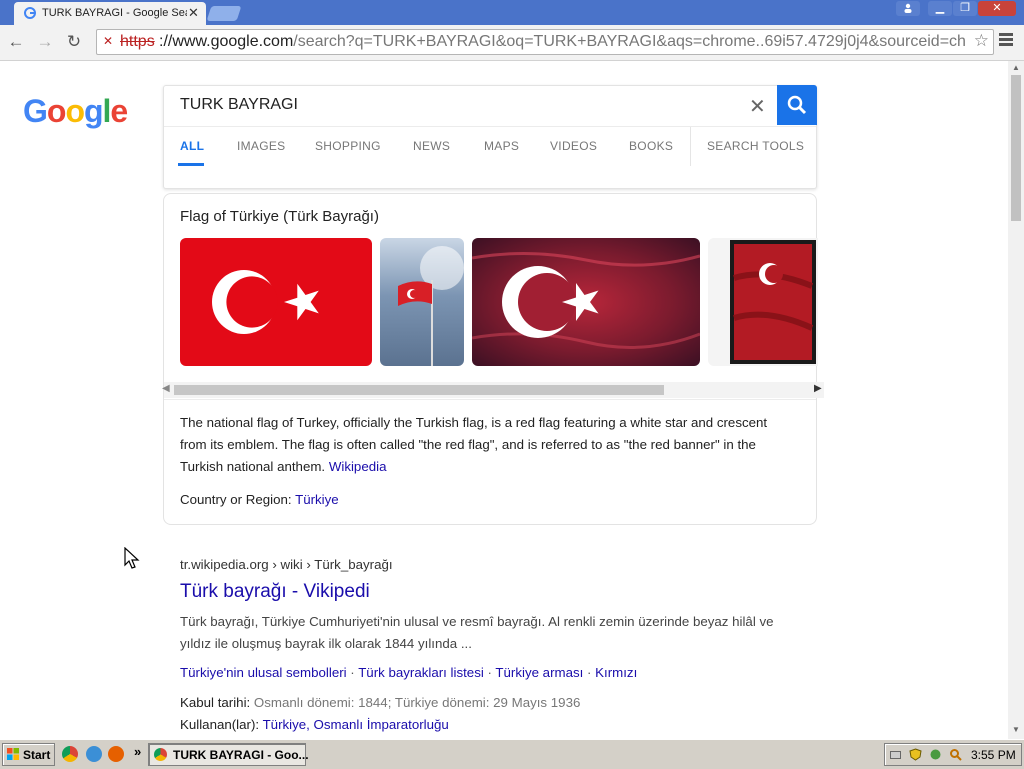 Image resolution: width=1024 pixels, height=769 pixels. What do you see at coordinates (317, 499) in the screenshot?
I see `country-link: Türkiye` at bounding box center [317, 499].